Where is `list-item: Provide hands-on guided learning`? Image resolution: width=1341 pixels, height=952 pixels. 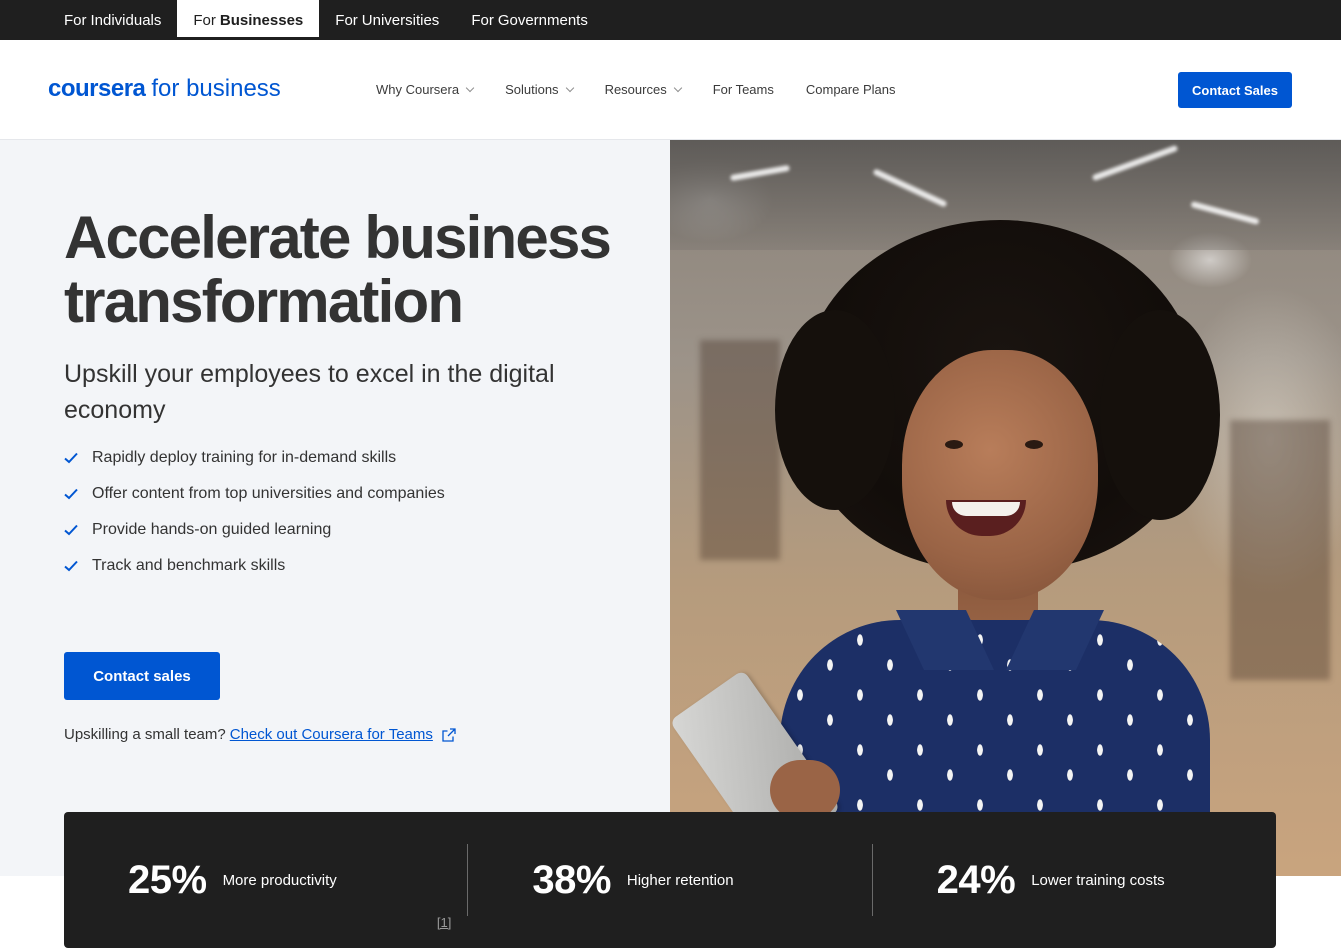
list-item: Provide hands-on guided learning is located at coordinates (254, 530).